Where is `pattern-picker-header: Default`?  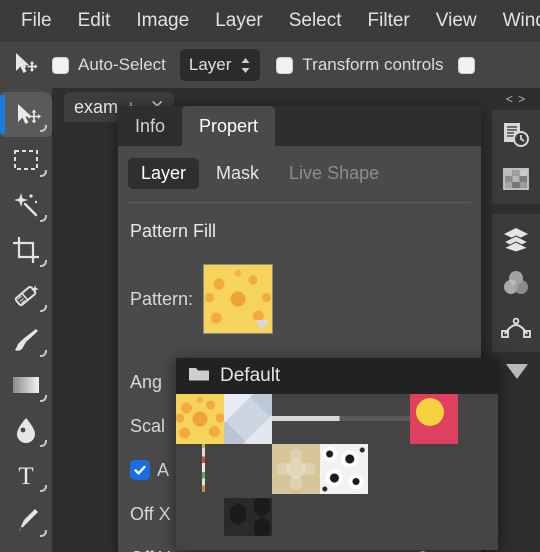 pattern-picker-header: Default is located at coordinates (337, 376).